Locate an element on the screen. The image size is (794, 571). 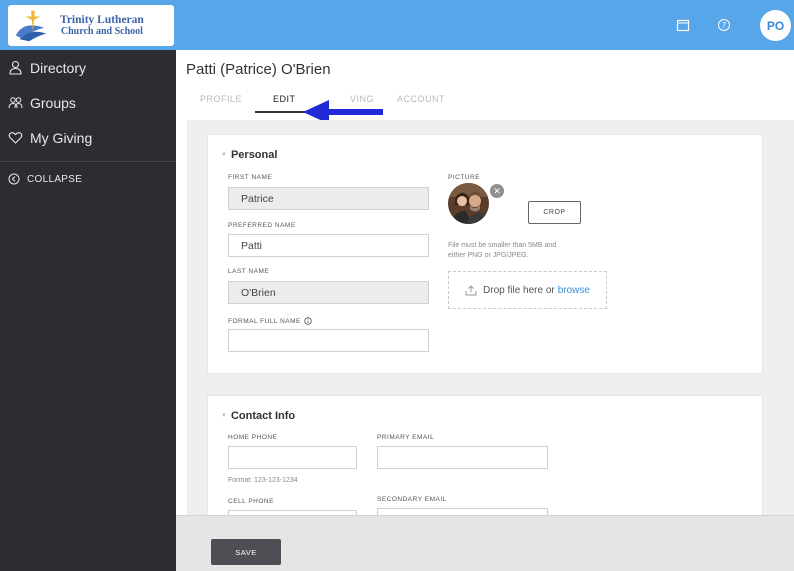
sidebar-item-my-giving: My Giving is located at coordinates (88, 137).